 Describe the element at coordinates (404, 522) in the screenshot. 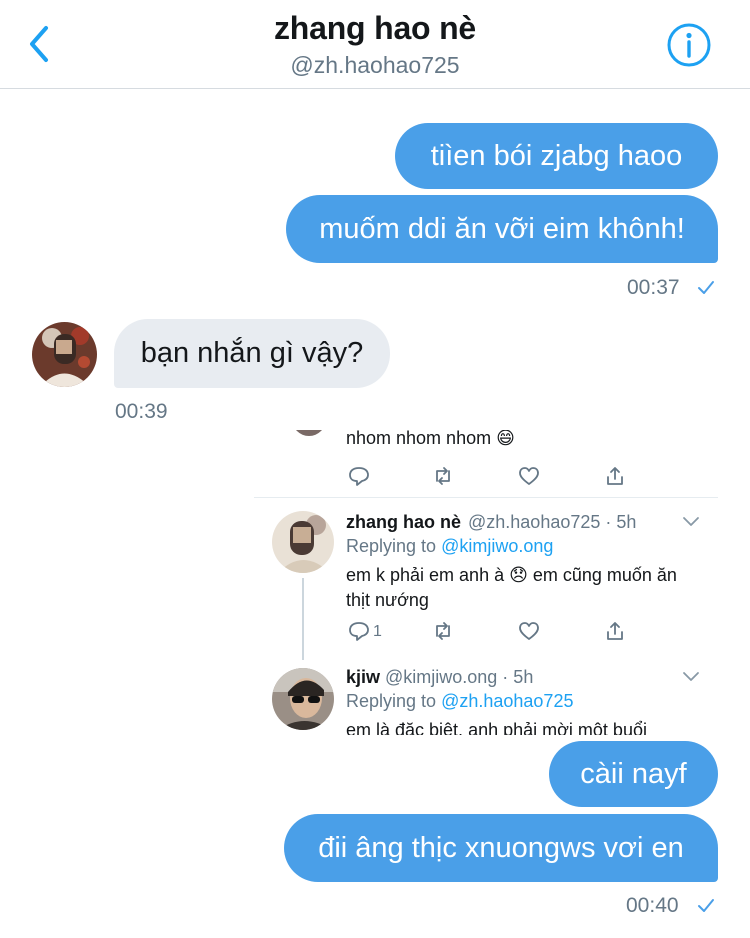

I see `tweet-author-name: zhang hao nè` at that location.